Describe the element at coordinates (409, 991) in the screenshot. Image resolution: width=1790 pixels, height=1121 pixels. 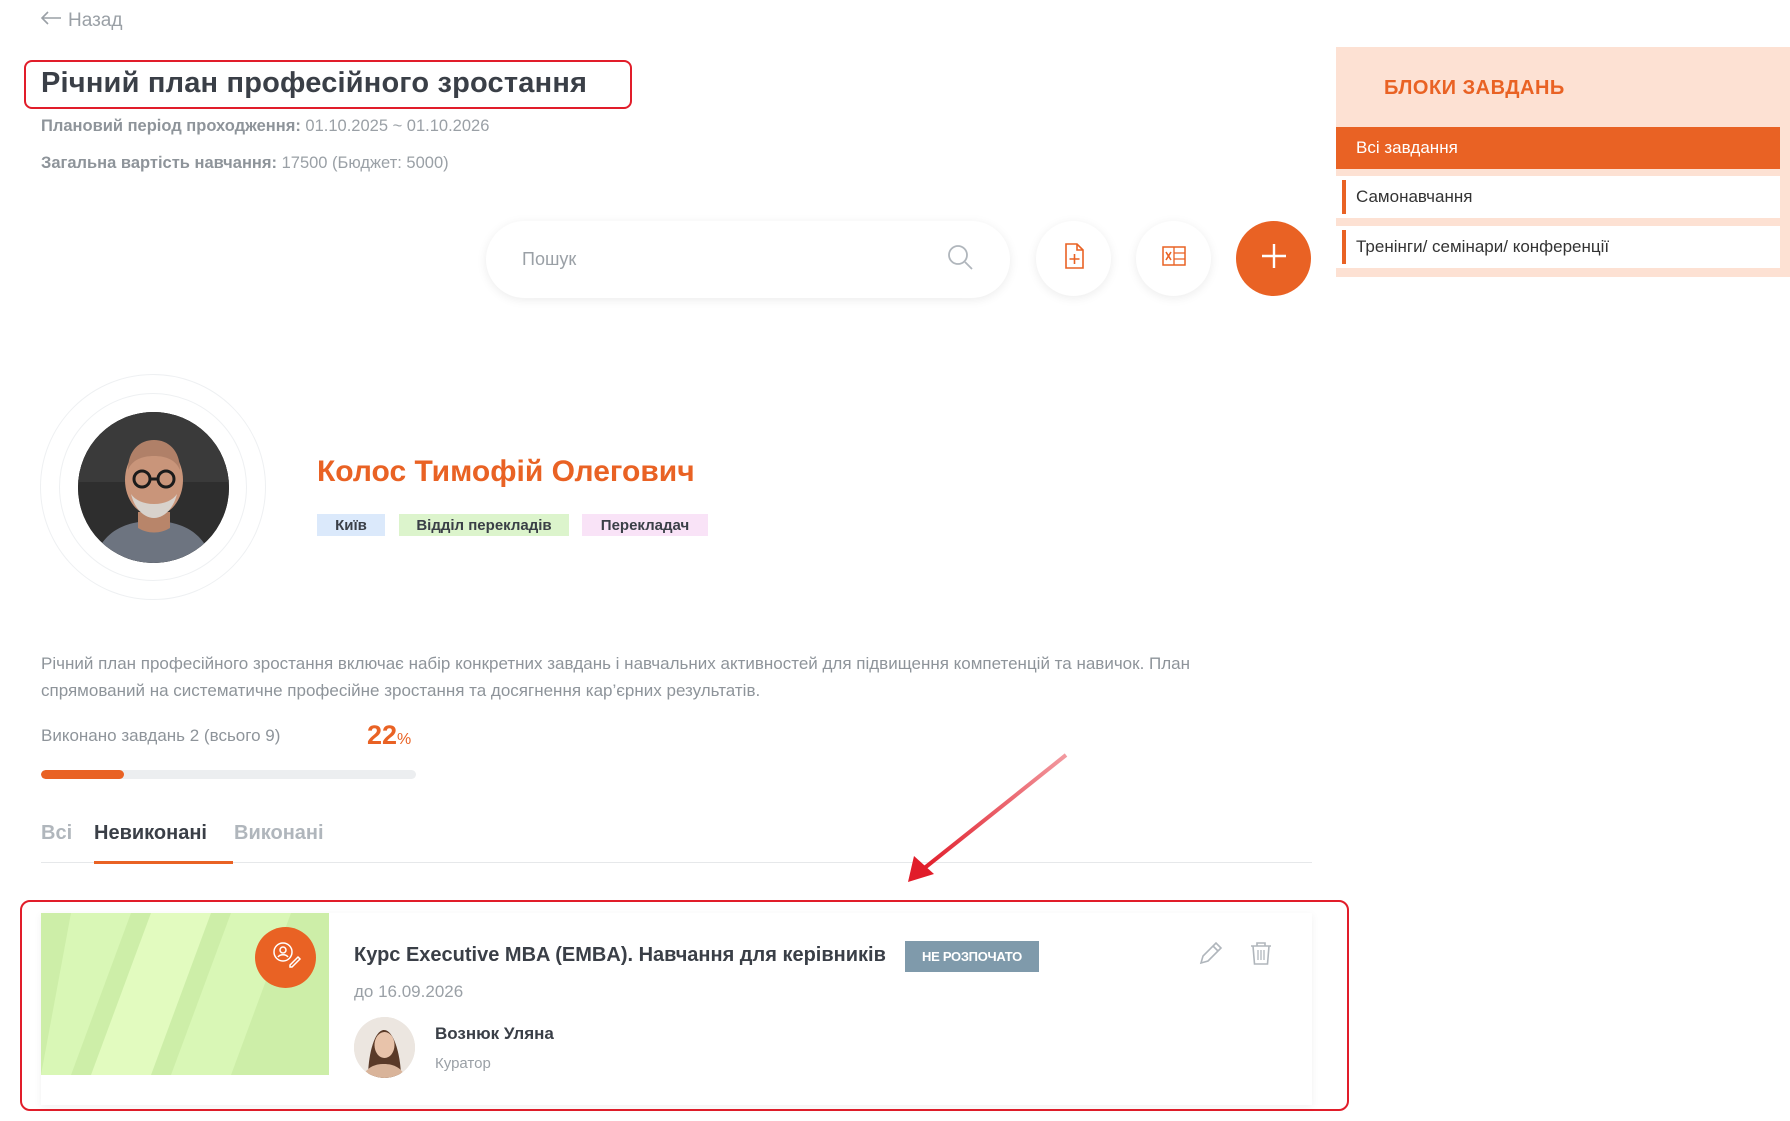
I see `task-due-date: до 16.09.2026` at that location.